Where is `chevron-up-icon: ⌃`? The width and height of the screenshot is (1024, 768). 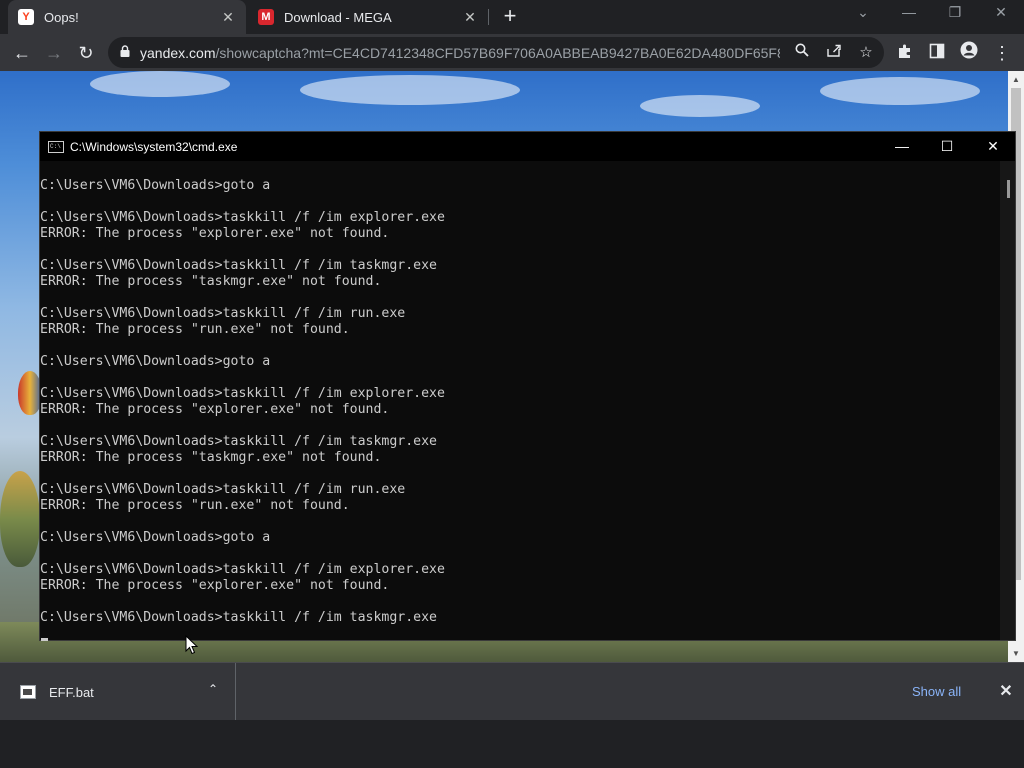 chevron-up-icon: ⌃ is located at coordinates (213, 689).